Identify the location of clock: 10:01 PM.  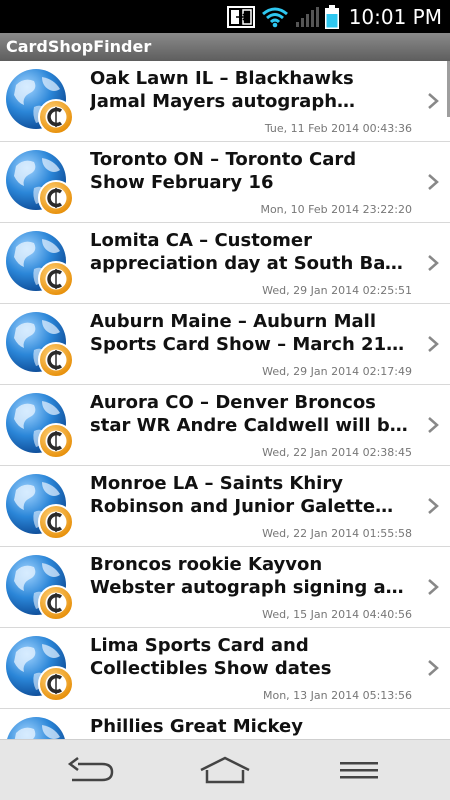
(395, 16).